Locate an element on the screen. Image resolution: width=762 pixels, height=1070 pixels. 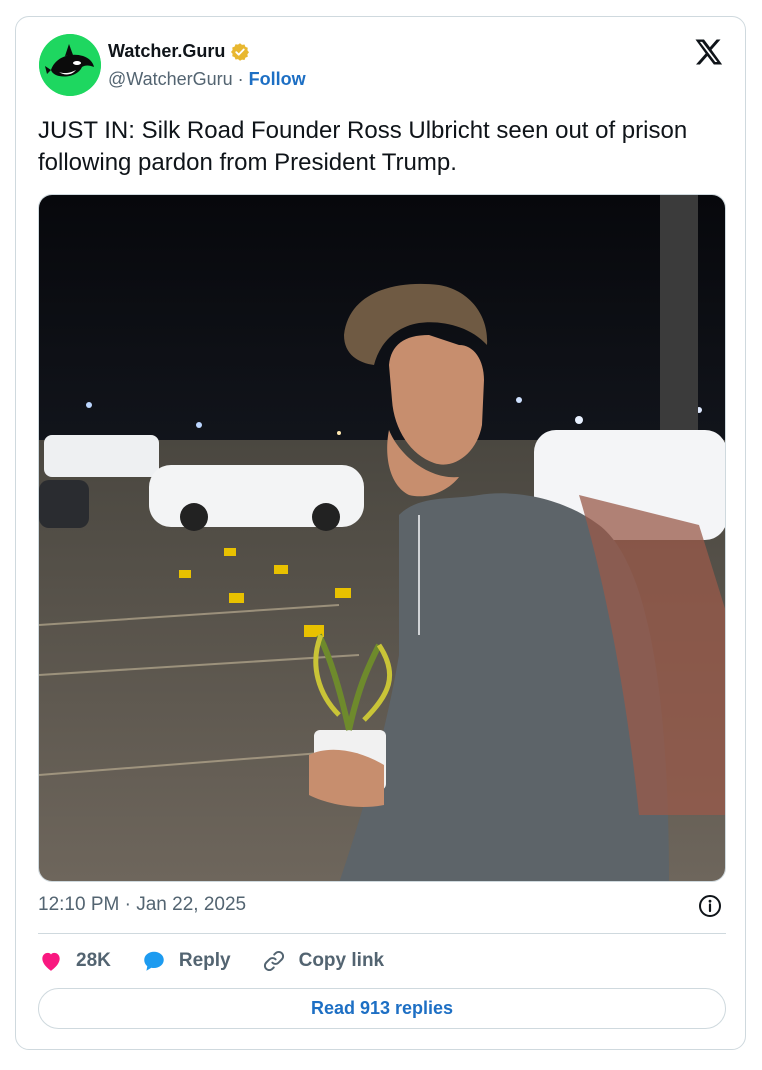
action-bar: 28K Reply Copy link is located at coordinates (226, 961).